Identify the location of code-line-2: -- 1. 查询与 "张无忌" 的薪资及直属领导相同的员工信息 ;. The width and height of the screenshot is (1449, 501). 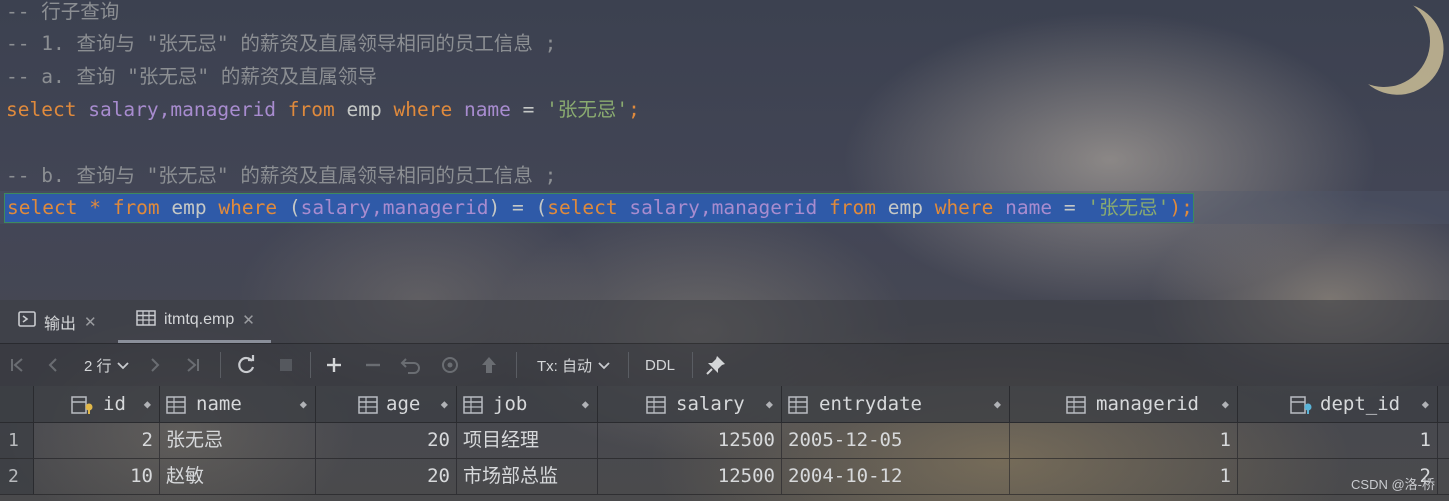
(281, 44).